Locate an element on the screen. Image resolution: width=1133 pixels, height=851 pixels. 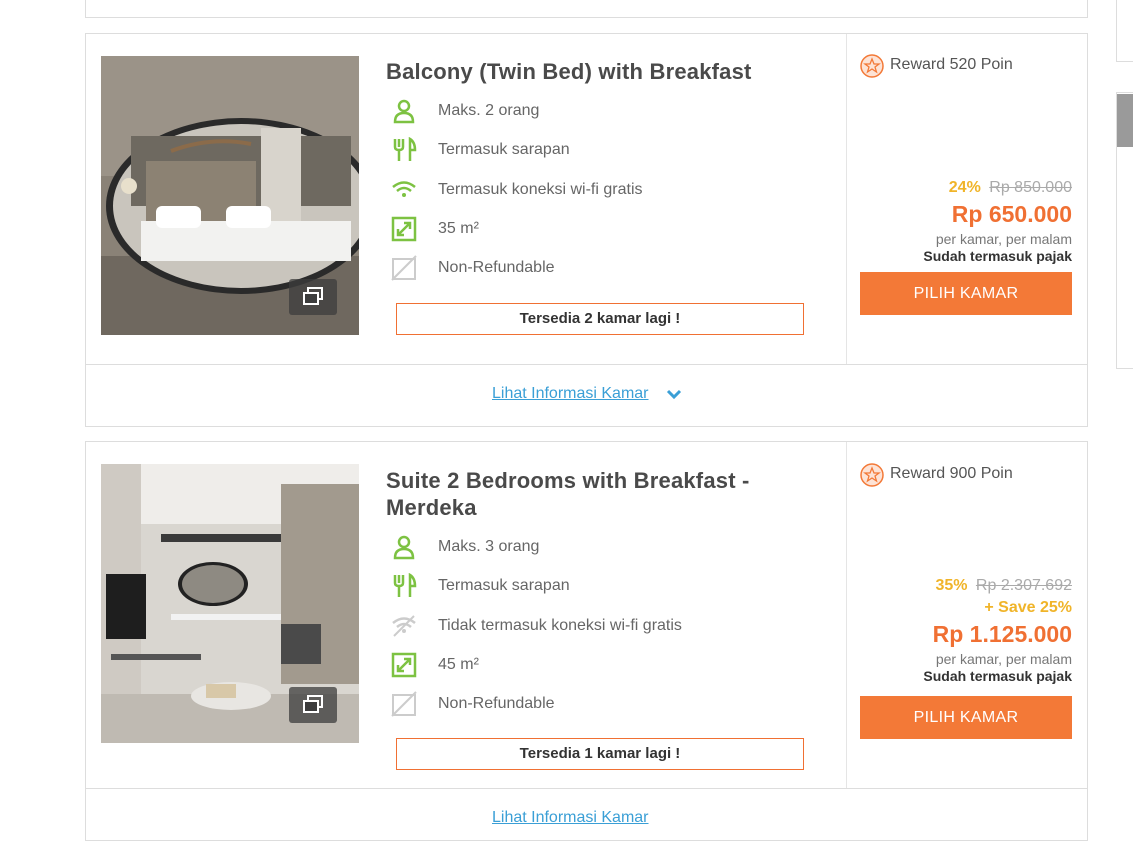
feature-wifi: Tidak termasuk koneksi wi-fi gratis is located at coordinates (601, 632).